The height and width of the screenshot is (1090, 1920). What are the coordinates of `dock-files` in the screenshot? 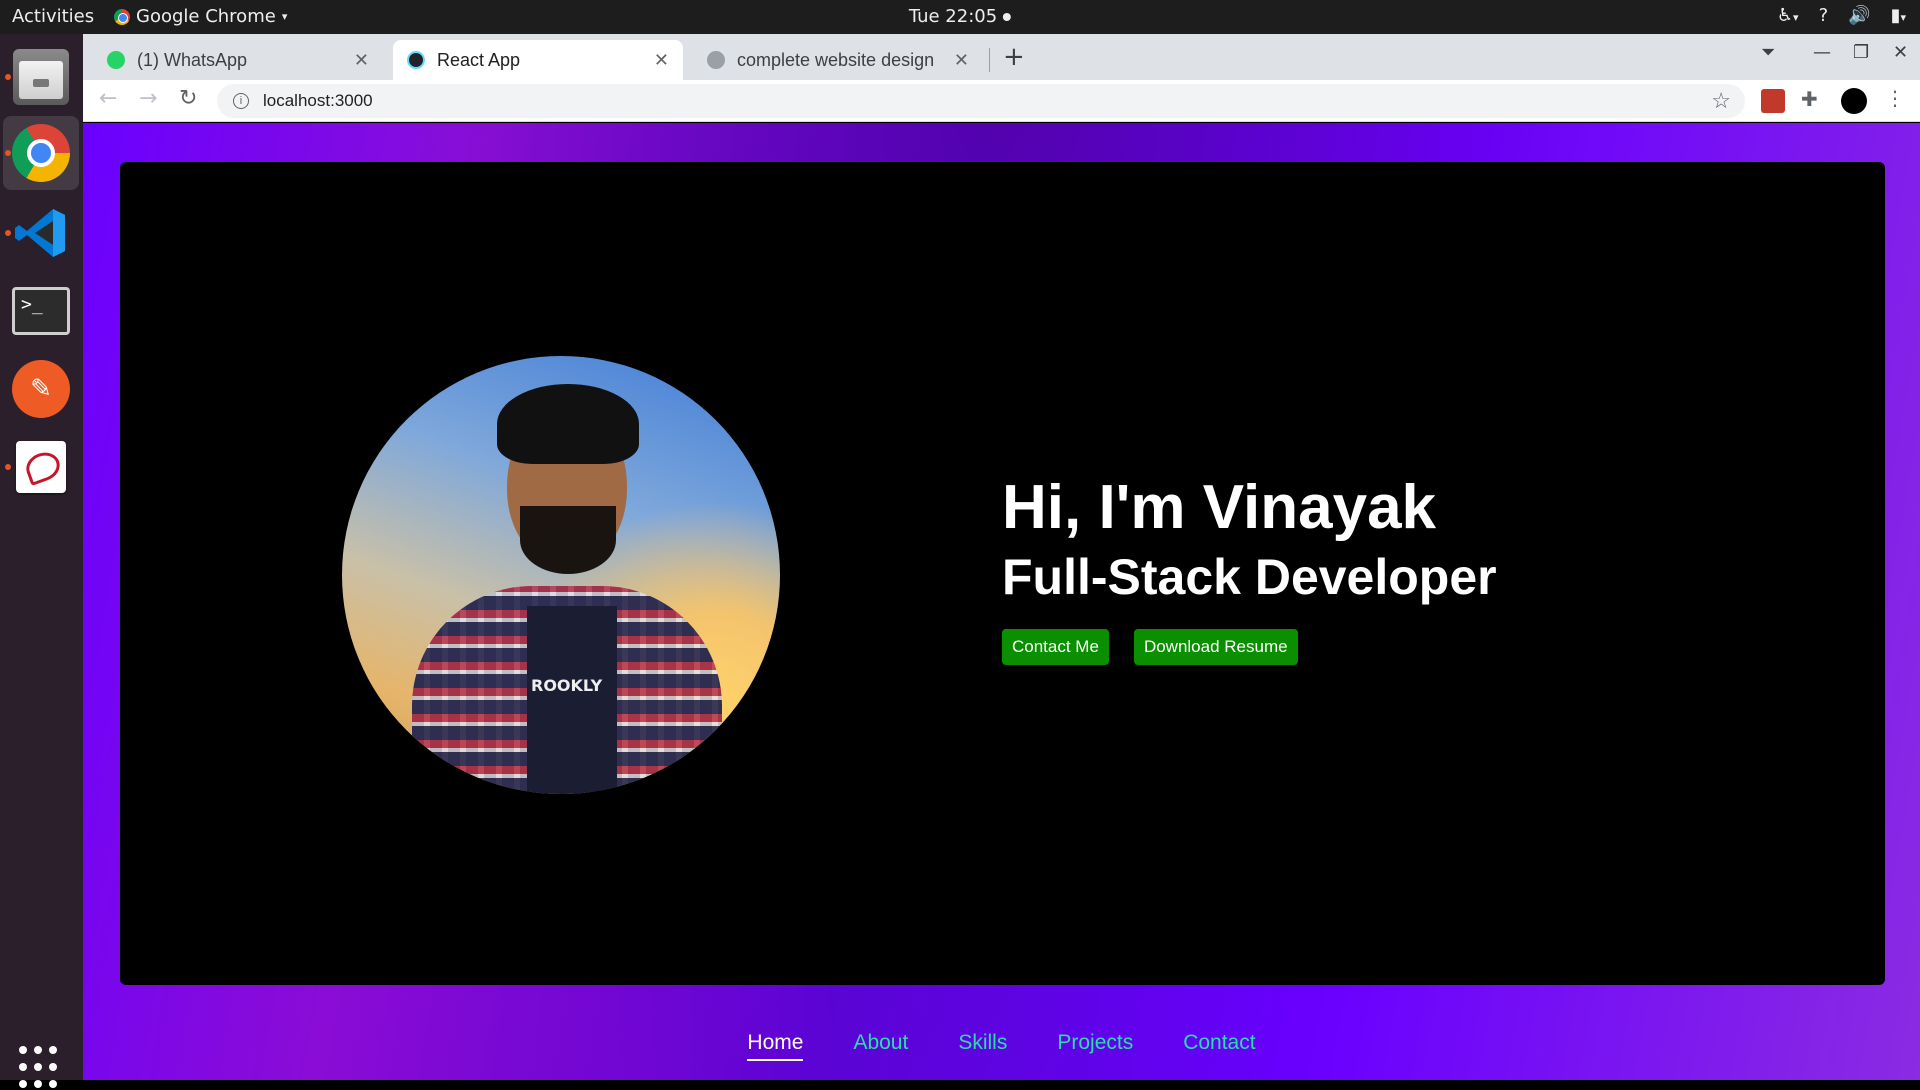 It's located at (41, 77).